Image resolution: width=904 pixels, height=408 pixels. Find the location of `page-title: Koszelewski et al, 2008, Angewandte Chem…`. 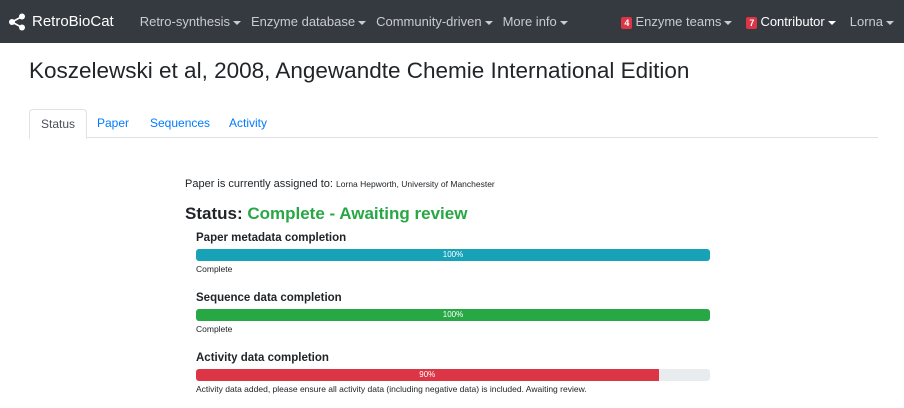

page-title: Koszelewski et al, 2008, Angewandte Chem… is located at coordinates (359, 70).